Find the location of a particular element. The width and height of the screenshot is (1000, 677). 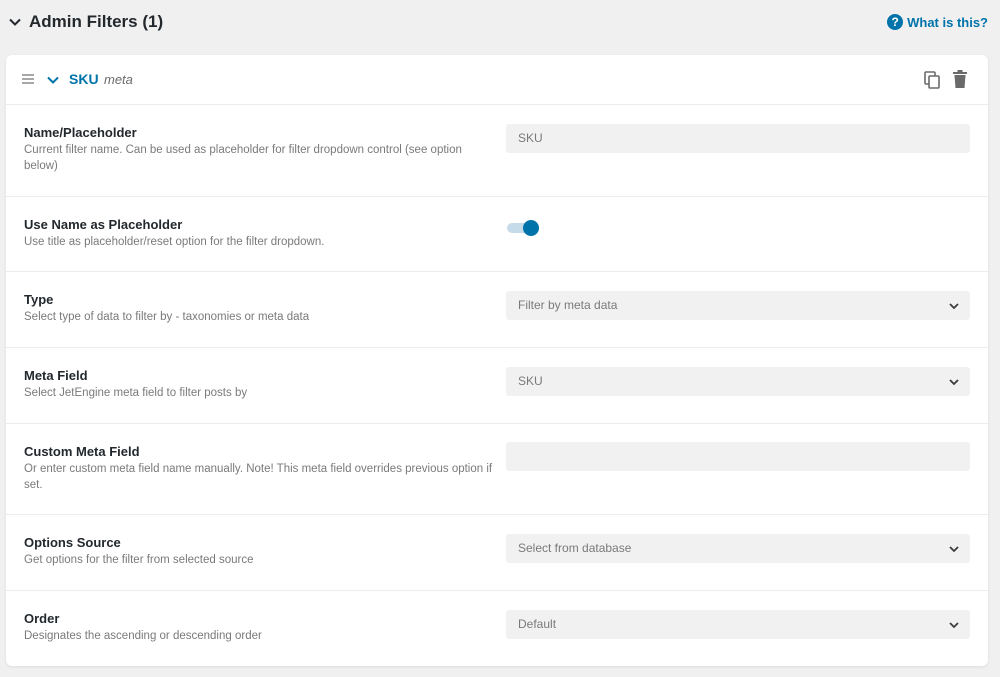

toggle-knob is located at coordinates (531, 228).